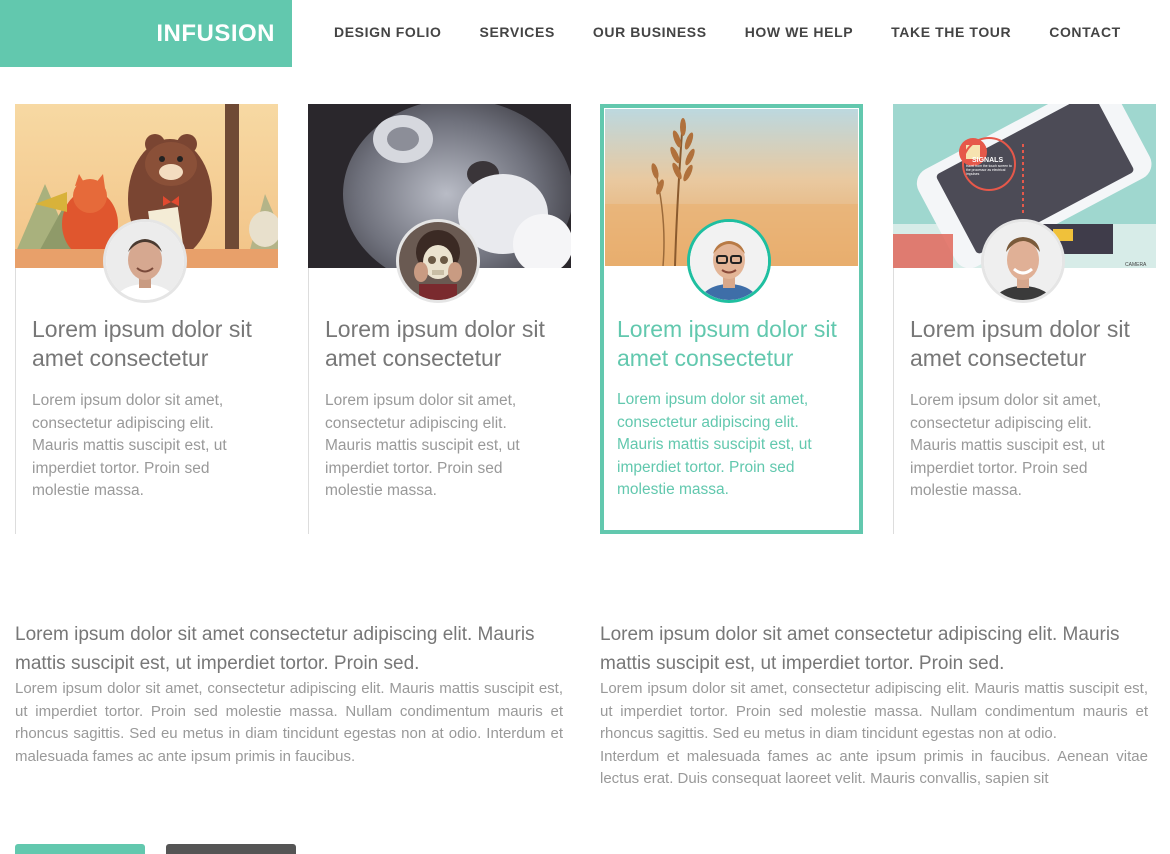 The height and width of the screenshot is (854, 1170). What do you see at coordinates (215, 33) in the screenshot?
I see `logo-text: INFUSION` at bounding box center [215, 33].